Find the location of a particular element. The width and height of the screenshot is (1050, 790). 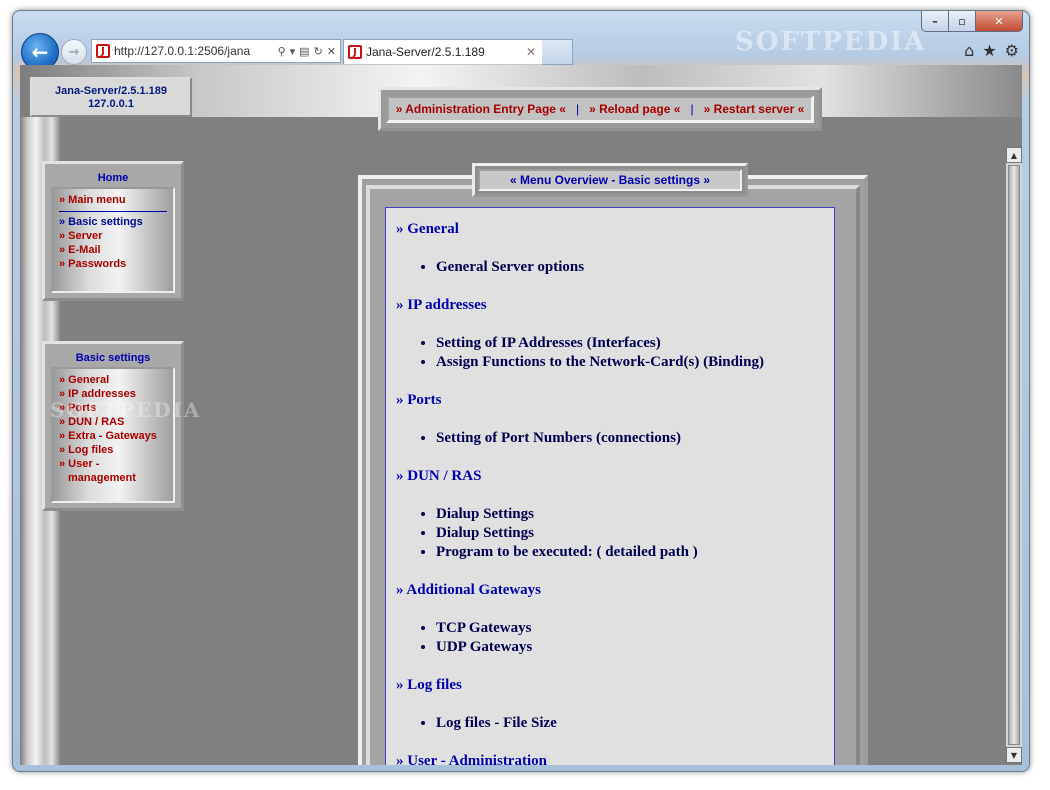

browser-toolbar-icons: ⌂ ★ ⚙ is located at coordinates (991, 50).